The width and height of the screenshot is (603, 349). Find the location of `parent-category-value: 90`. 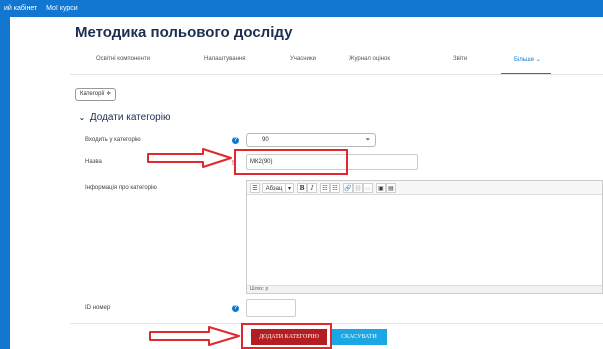

parent-category-value: 90 is located at coordinates (265, 140).